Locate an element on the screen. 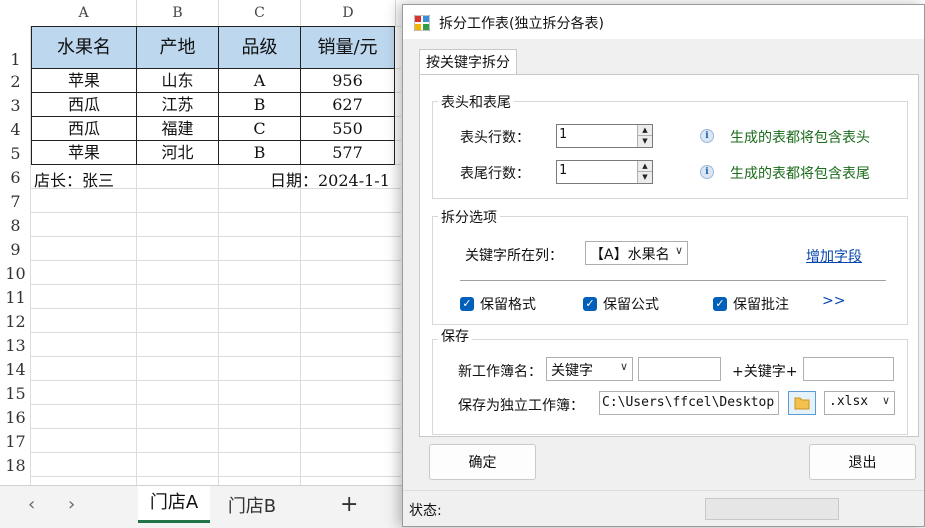  footer-rows-value: 1 is located at coordinates (563, 170).